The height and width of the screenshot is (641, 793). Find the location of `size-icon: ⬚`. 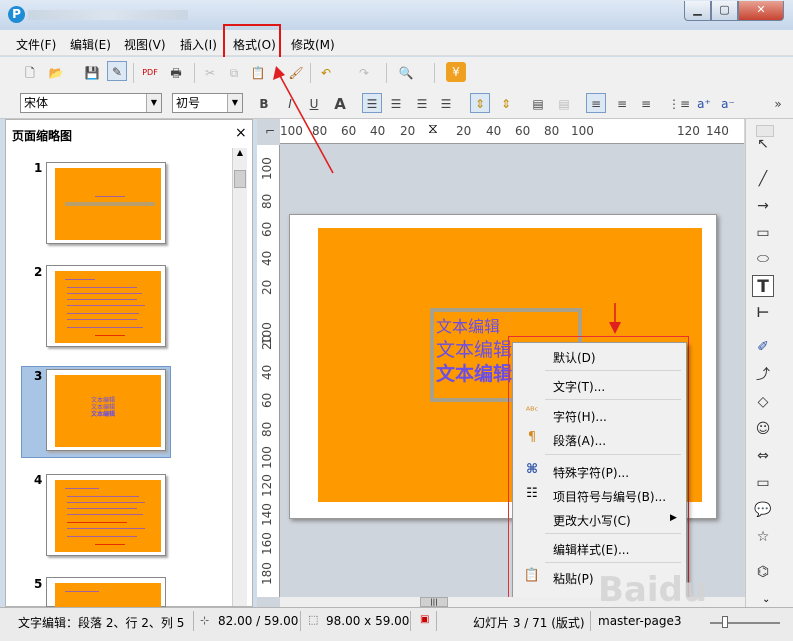

size-icon: ⬚ is located at coordinates (313, 619).